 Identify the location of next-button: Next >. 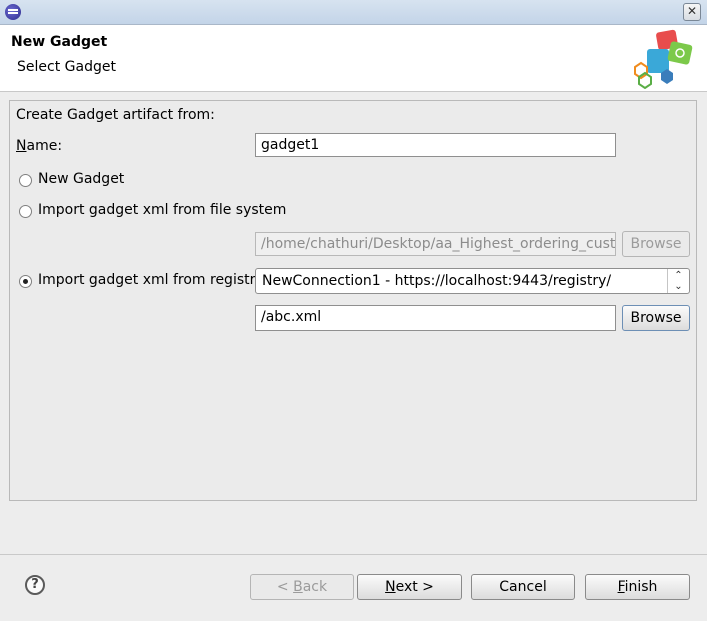
(409, 587).